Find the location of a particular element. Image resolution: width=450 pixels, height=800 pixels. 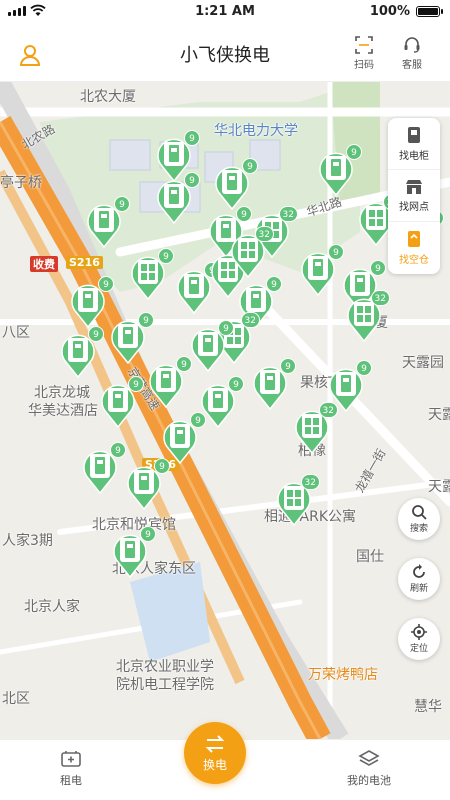

map-label: 北京龙城 is located at coordinates (62, 393).